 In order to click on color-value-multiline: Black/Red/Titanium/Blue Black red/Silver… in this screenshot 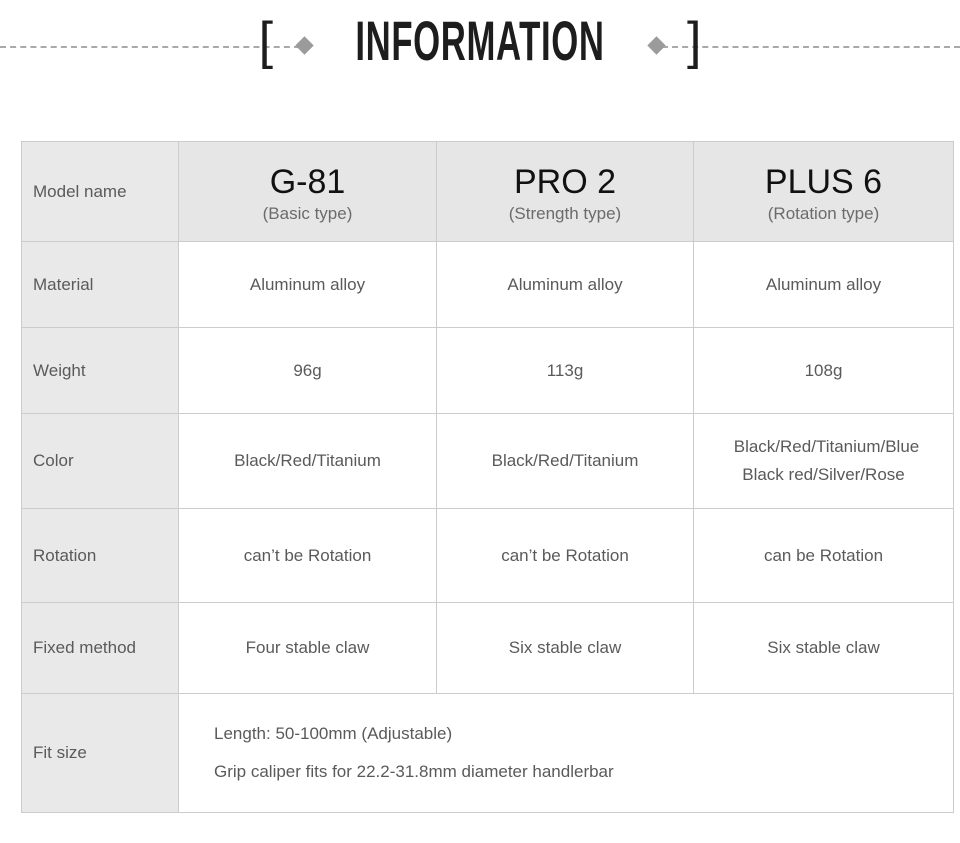, I will do `click(823, 461)`.